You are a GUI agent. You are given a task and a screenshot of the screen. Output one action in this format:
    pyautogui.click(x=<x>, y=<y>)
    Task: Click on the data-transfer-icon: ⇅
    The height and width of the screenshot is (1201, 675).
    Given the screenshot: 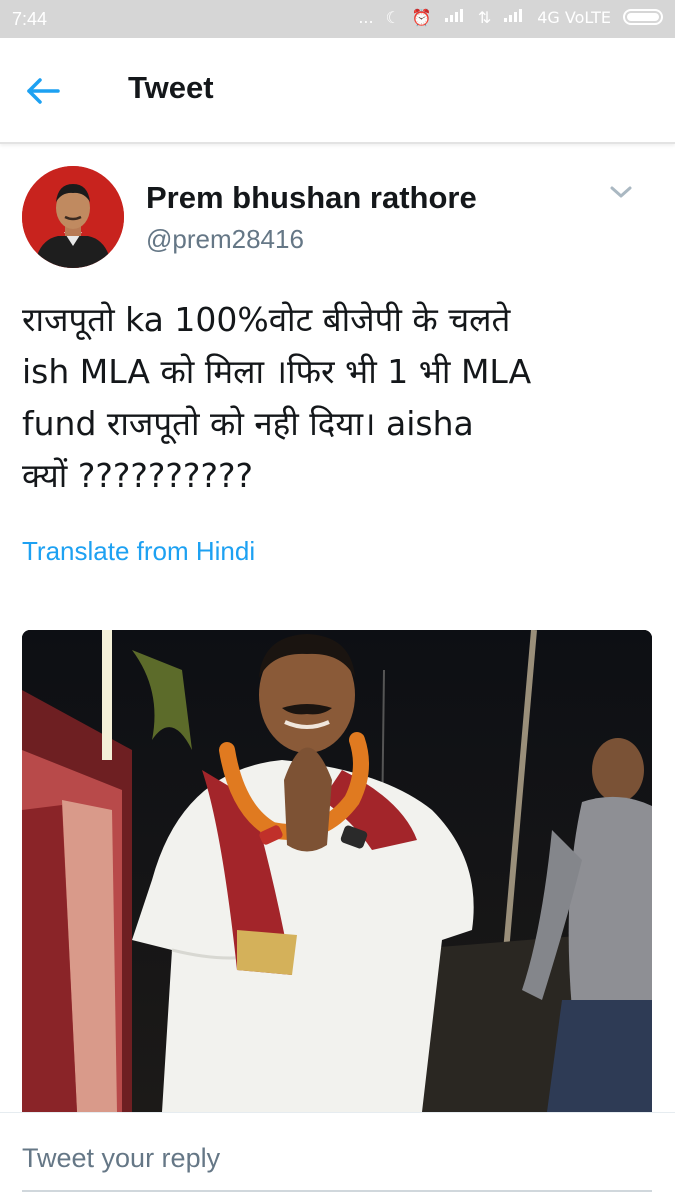 What is the action you would take?
    pyautogui.click(x=484, y=17)
    